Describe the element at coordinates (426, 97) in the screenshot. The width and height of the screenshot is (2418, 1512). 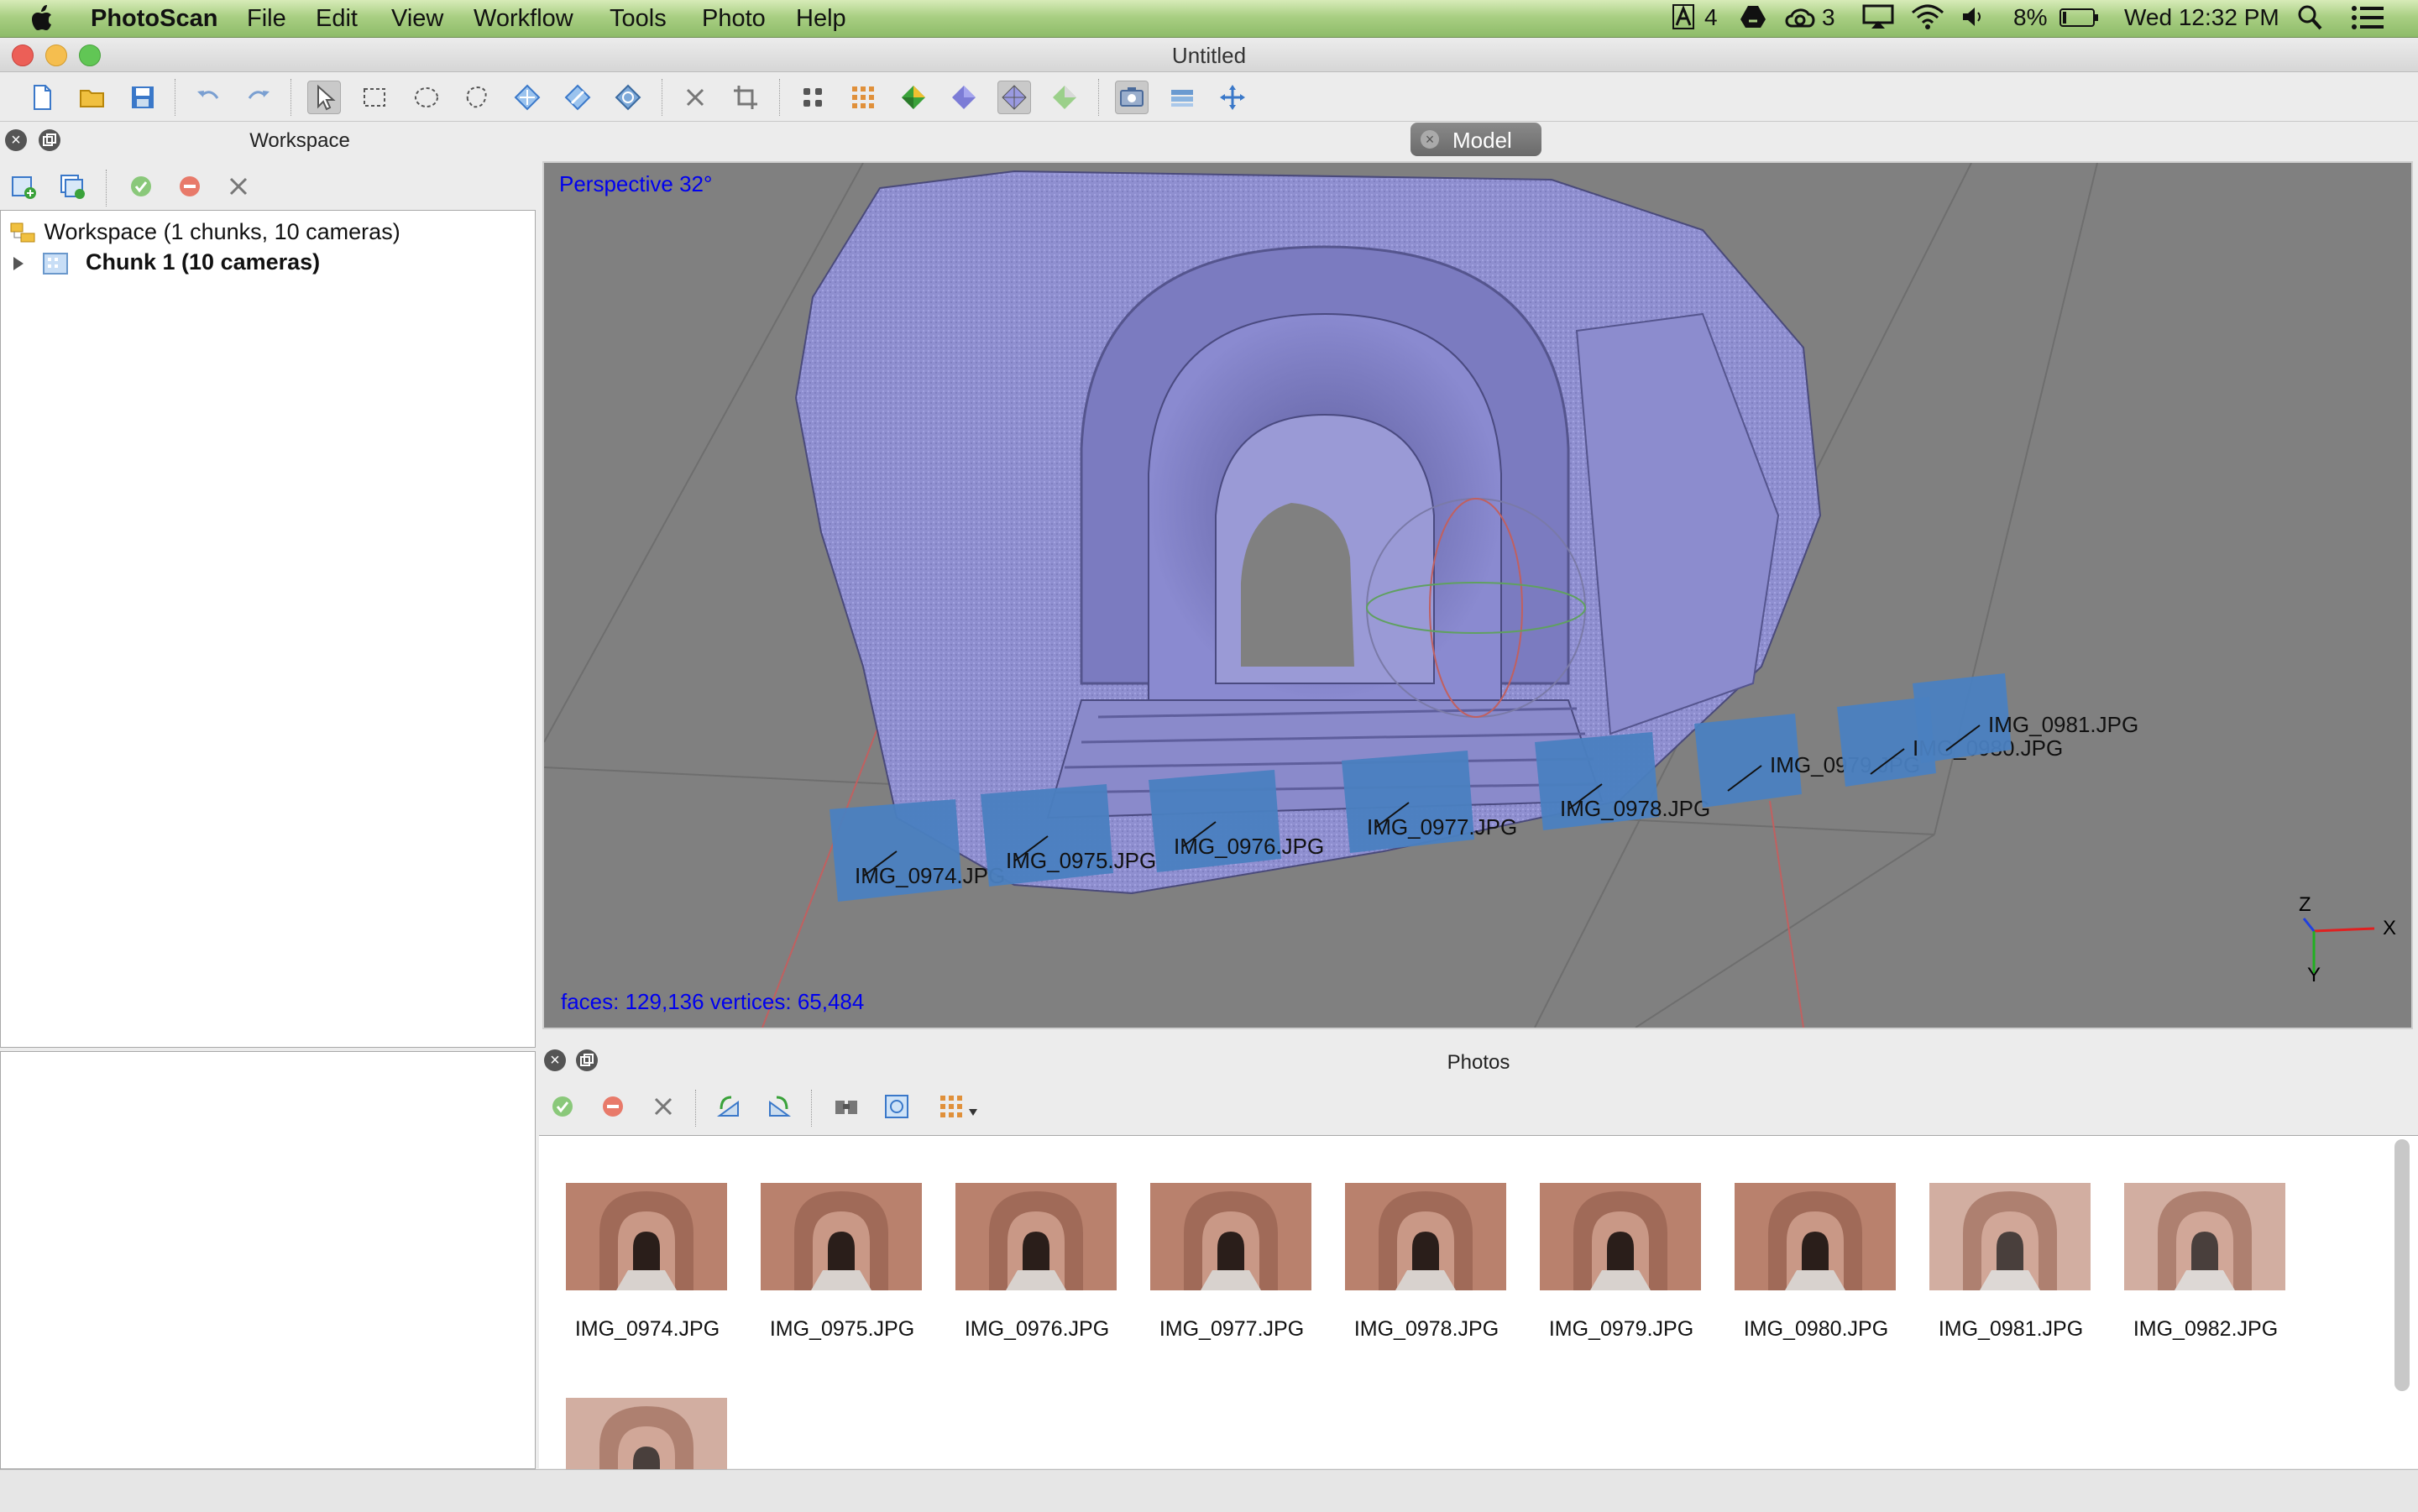
I see `circle-selection-icon` at that location.